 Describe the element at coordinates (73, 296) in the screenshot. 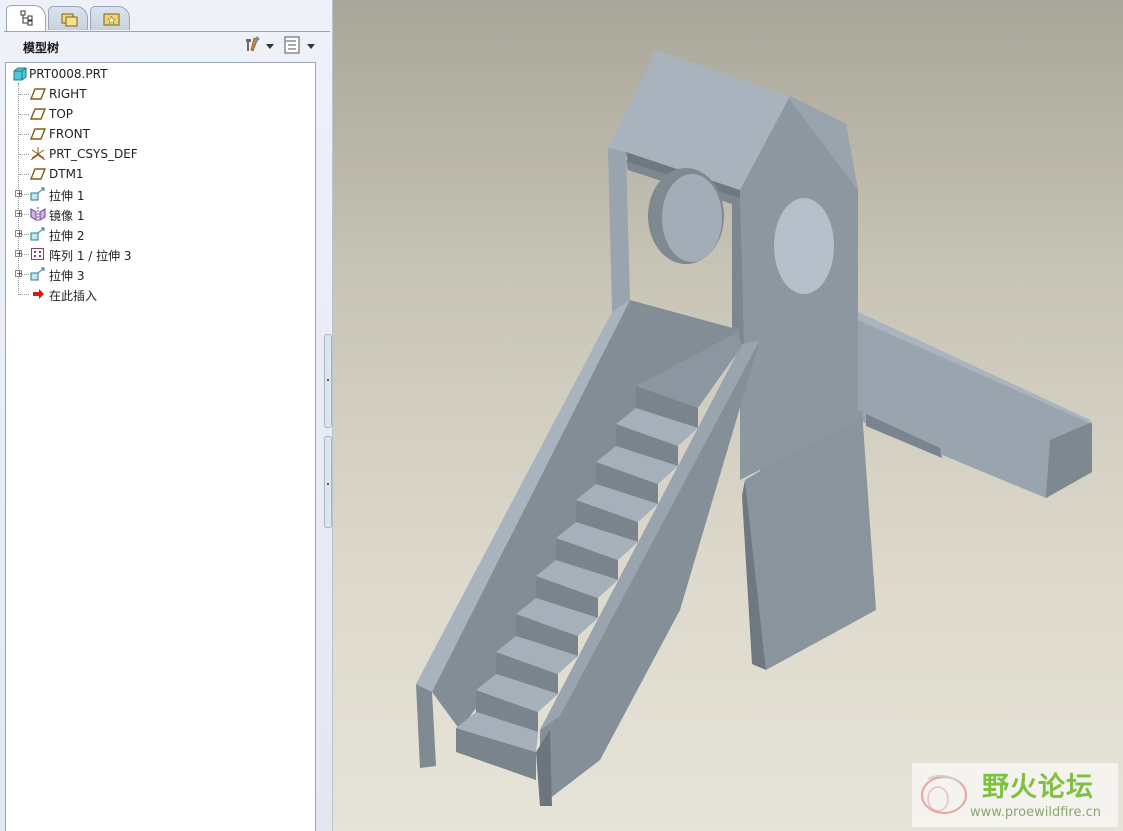

I see `tree-item-label: 在此插入` at that location.